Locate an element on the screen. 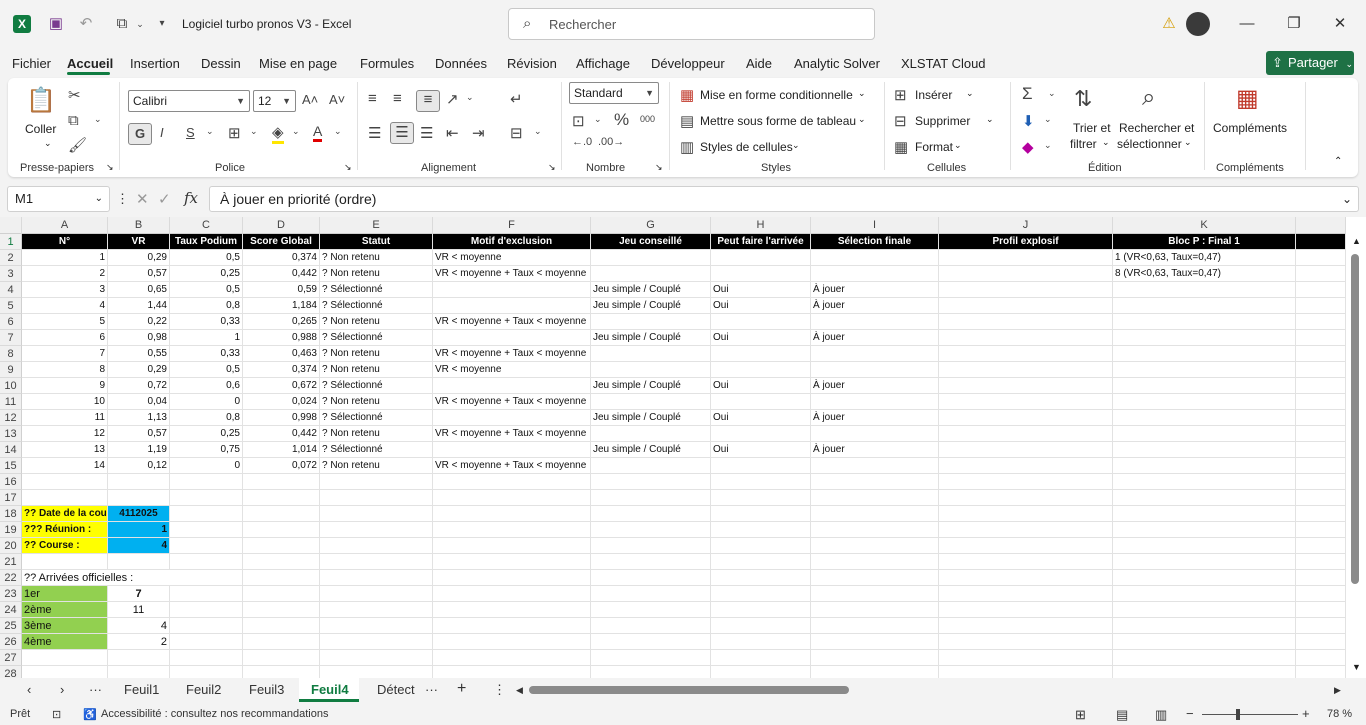  paste-icon: 📋 is located at coordinates (41, 101).